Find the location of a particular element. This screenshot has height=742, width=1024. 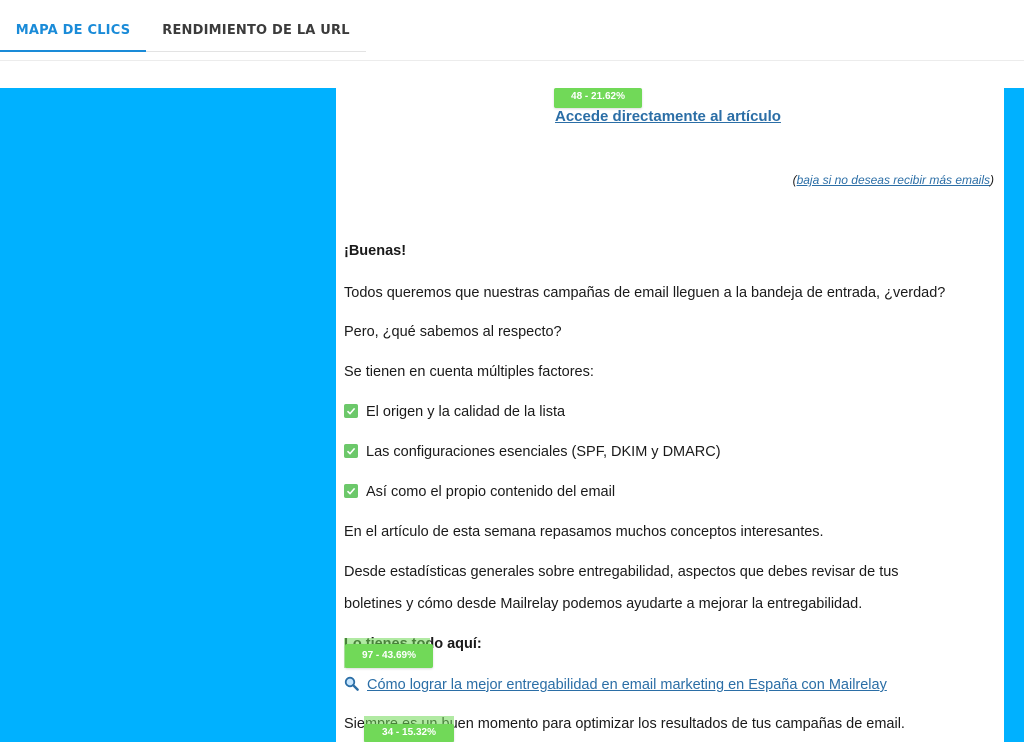

tab-track is located at coordinates (256, 51).